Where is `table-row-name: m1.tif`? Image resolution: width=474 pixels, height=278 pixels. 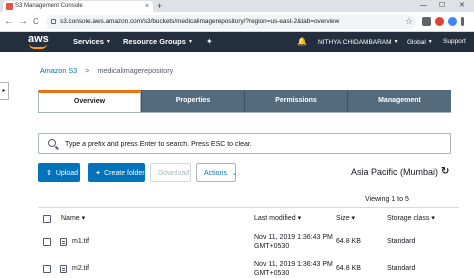 table-row-name: m1.tif is located at coordinates (75, 242).